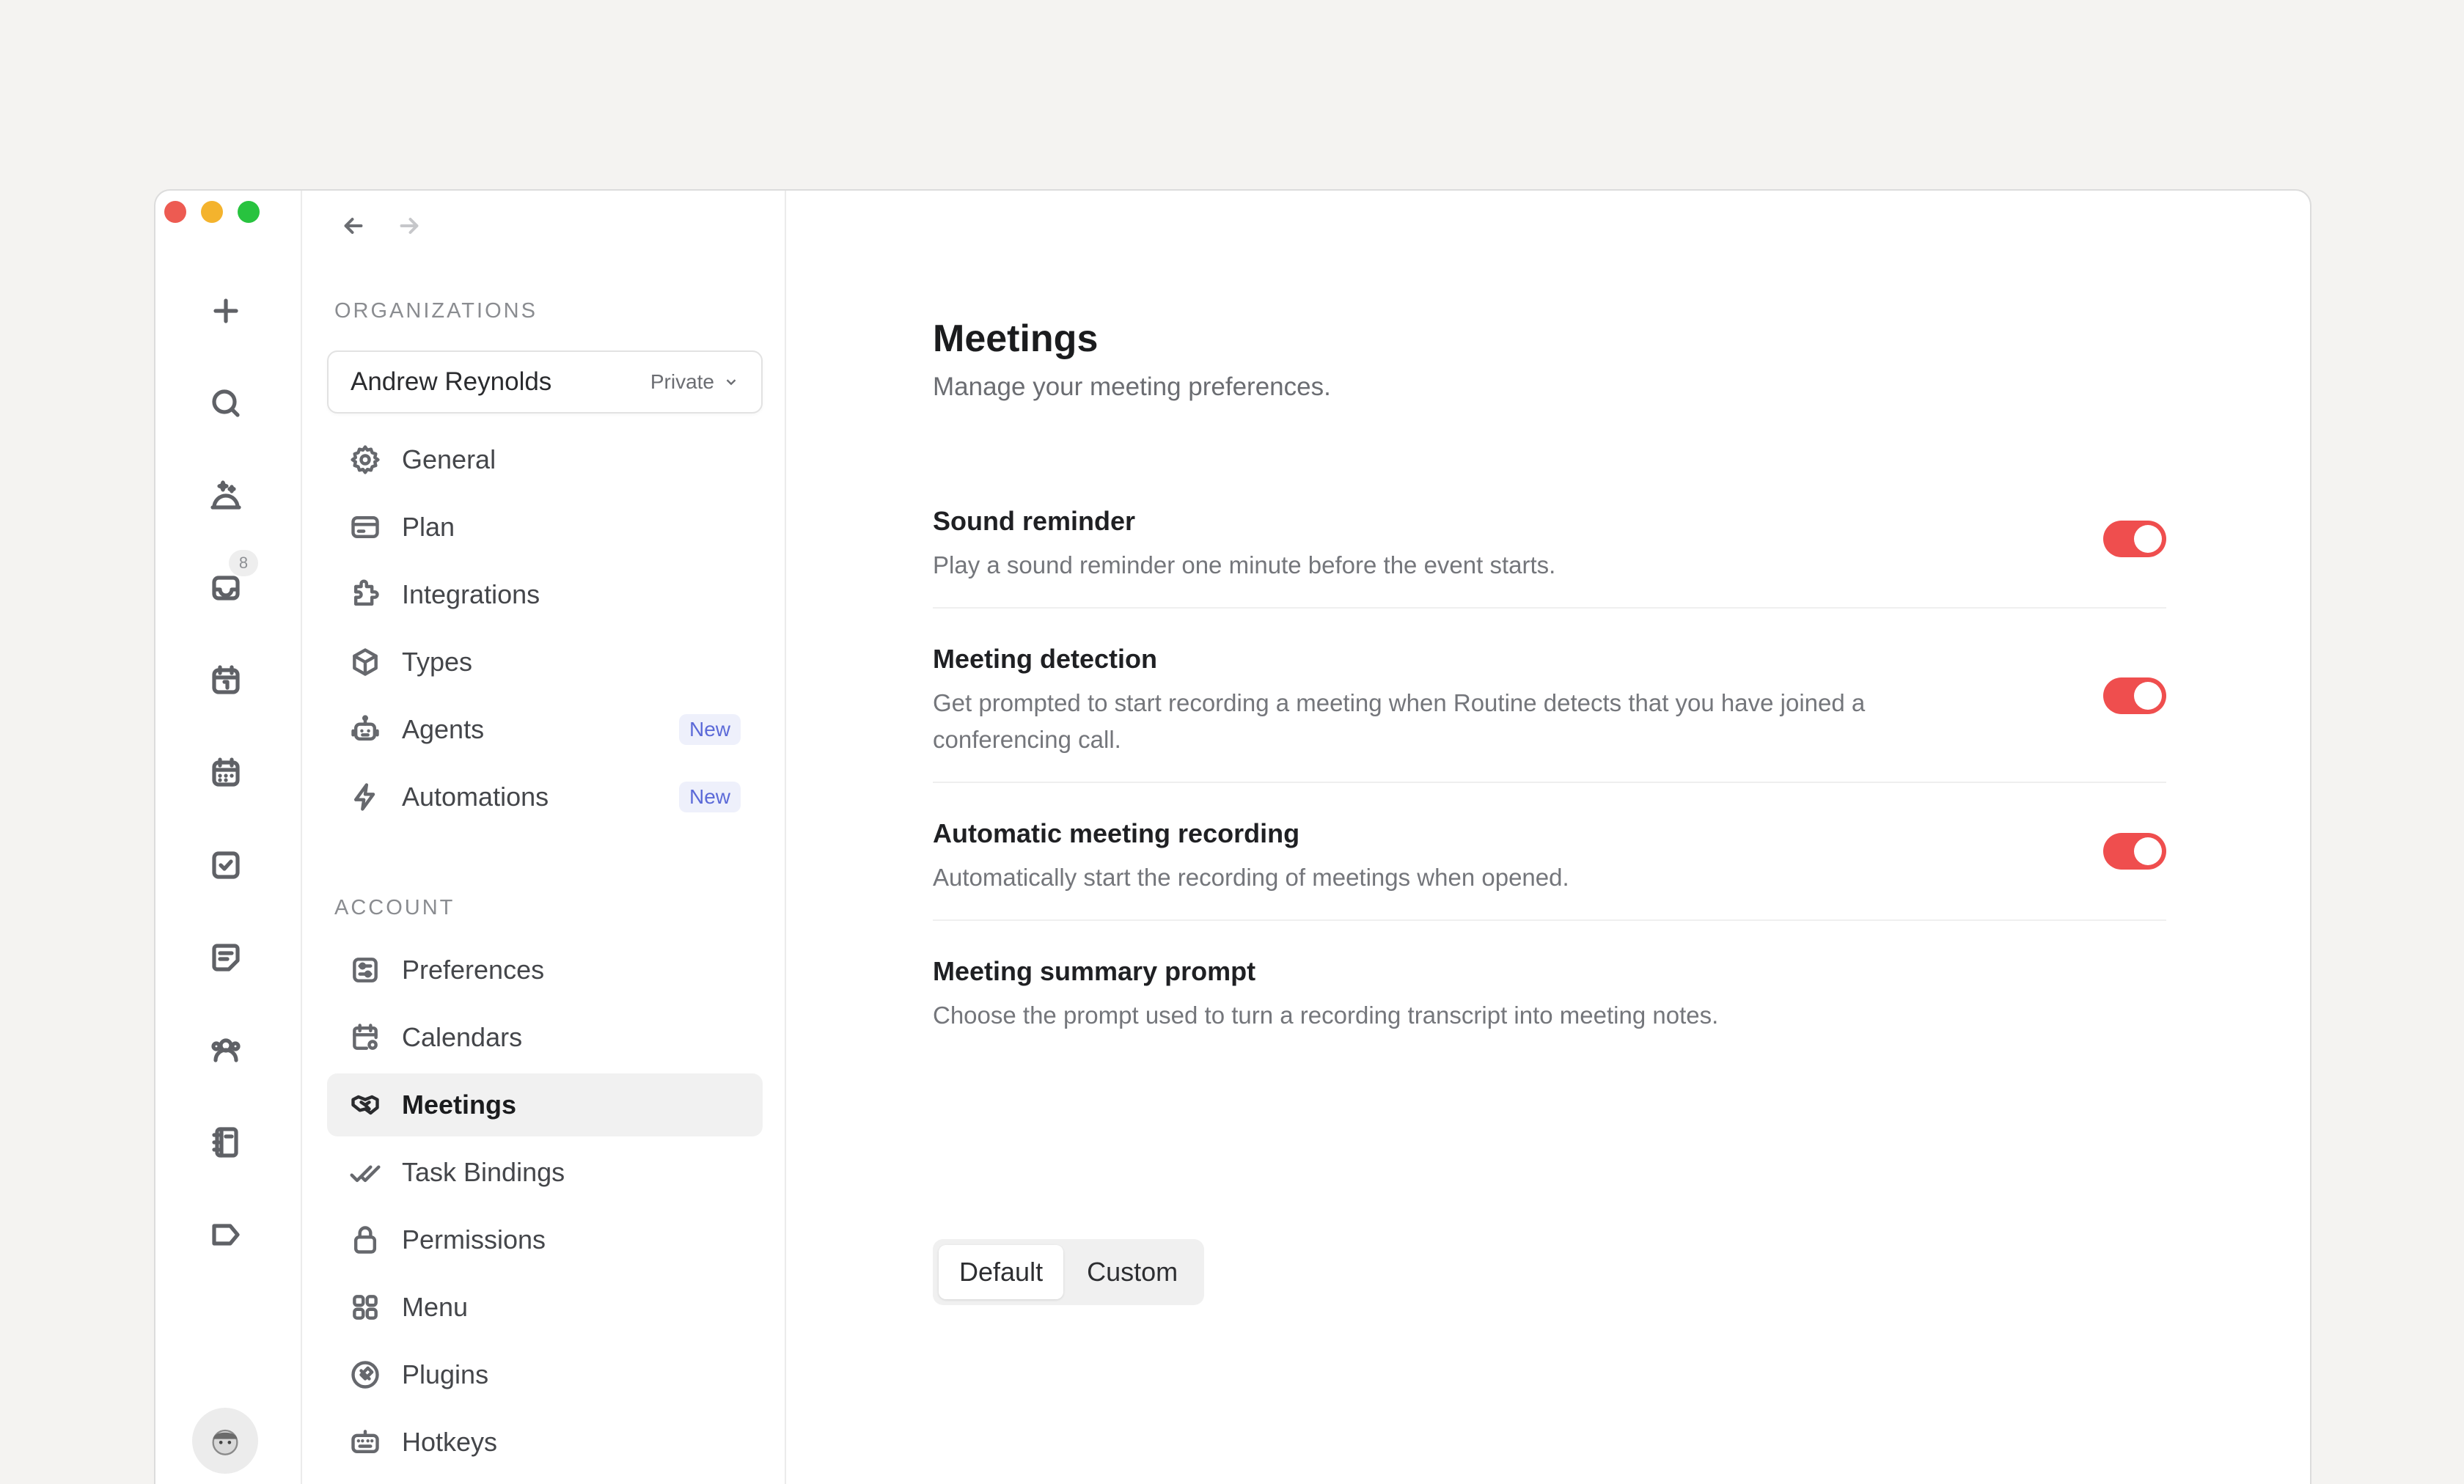  I want to click on page-subtitle: Manage your meeting preferences., so click(1132, 386).